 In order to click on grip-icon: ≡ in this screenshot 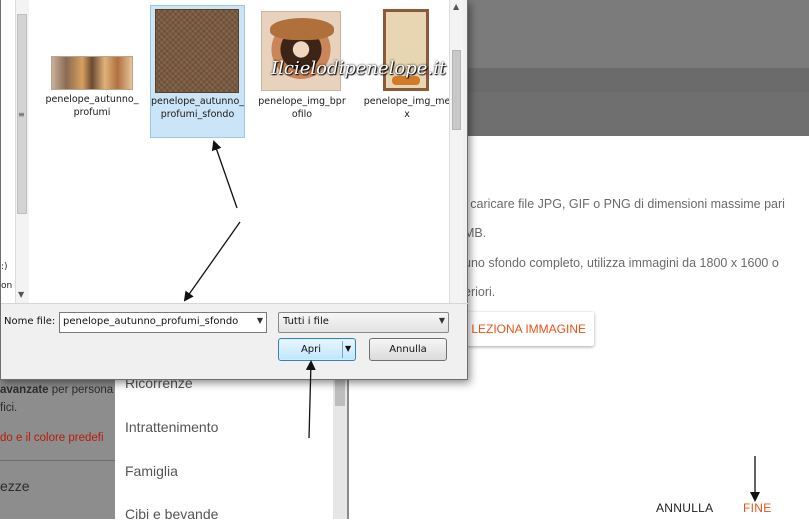, I will do `click(21, 114)`.